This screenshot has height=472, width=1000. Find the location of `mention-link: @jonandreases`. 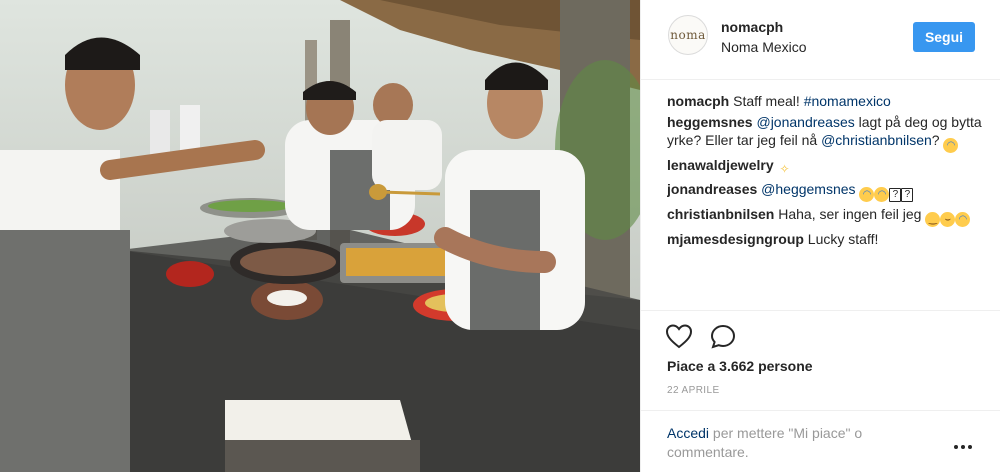

mention-link: @jonandreases is located at coordinates (805, 122).